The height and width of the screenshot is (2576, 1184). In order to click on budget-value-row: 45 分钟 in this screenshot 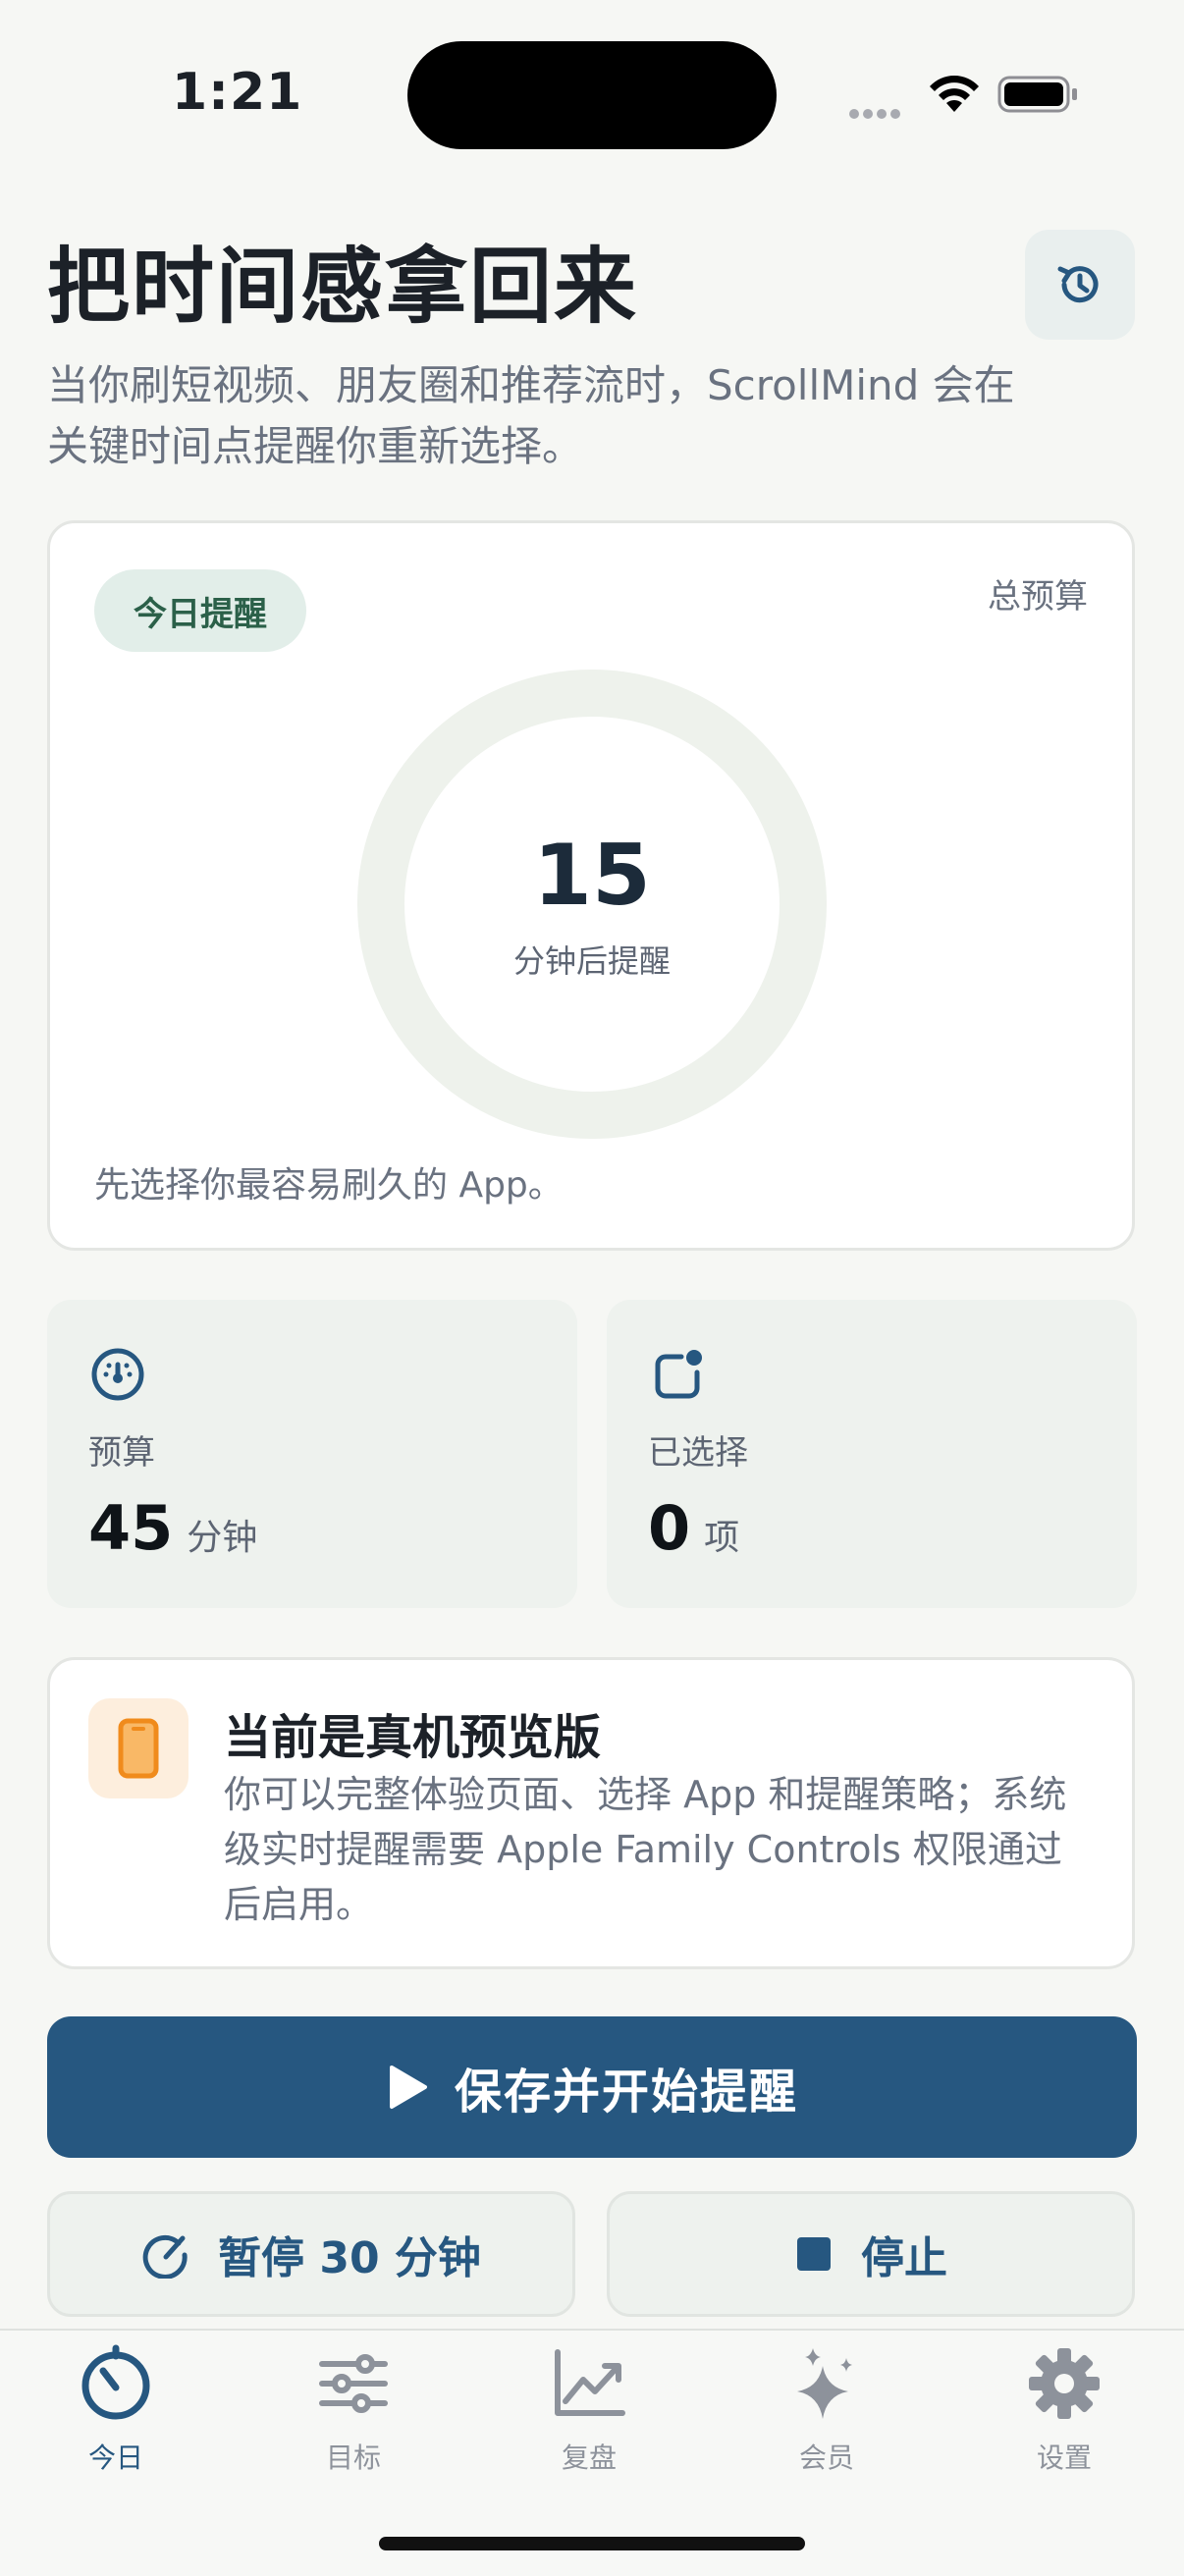, I will do `click(172, 1528)`.